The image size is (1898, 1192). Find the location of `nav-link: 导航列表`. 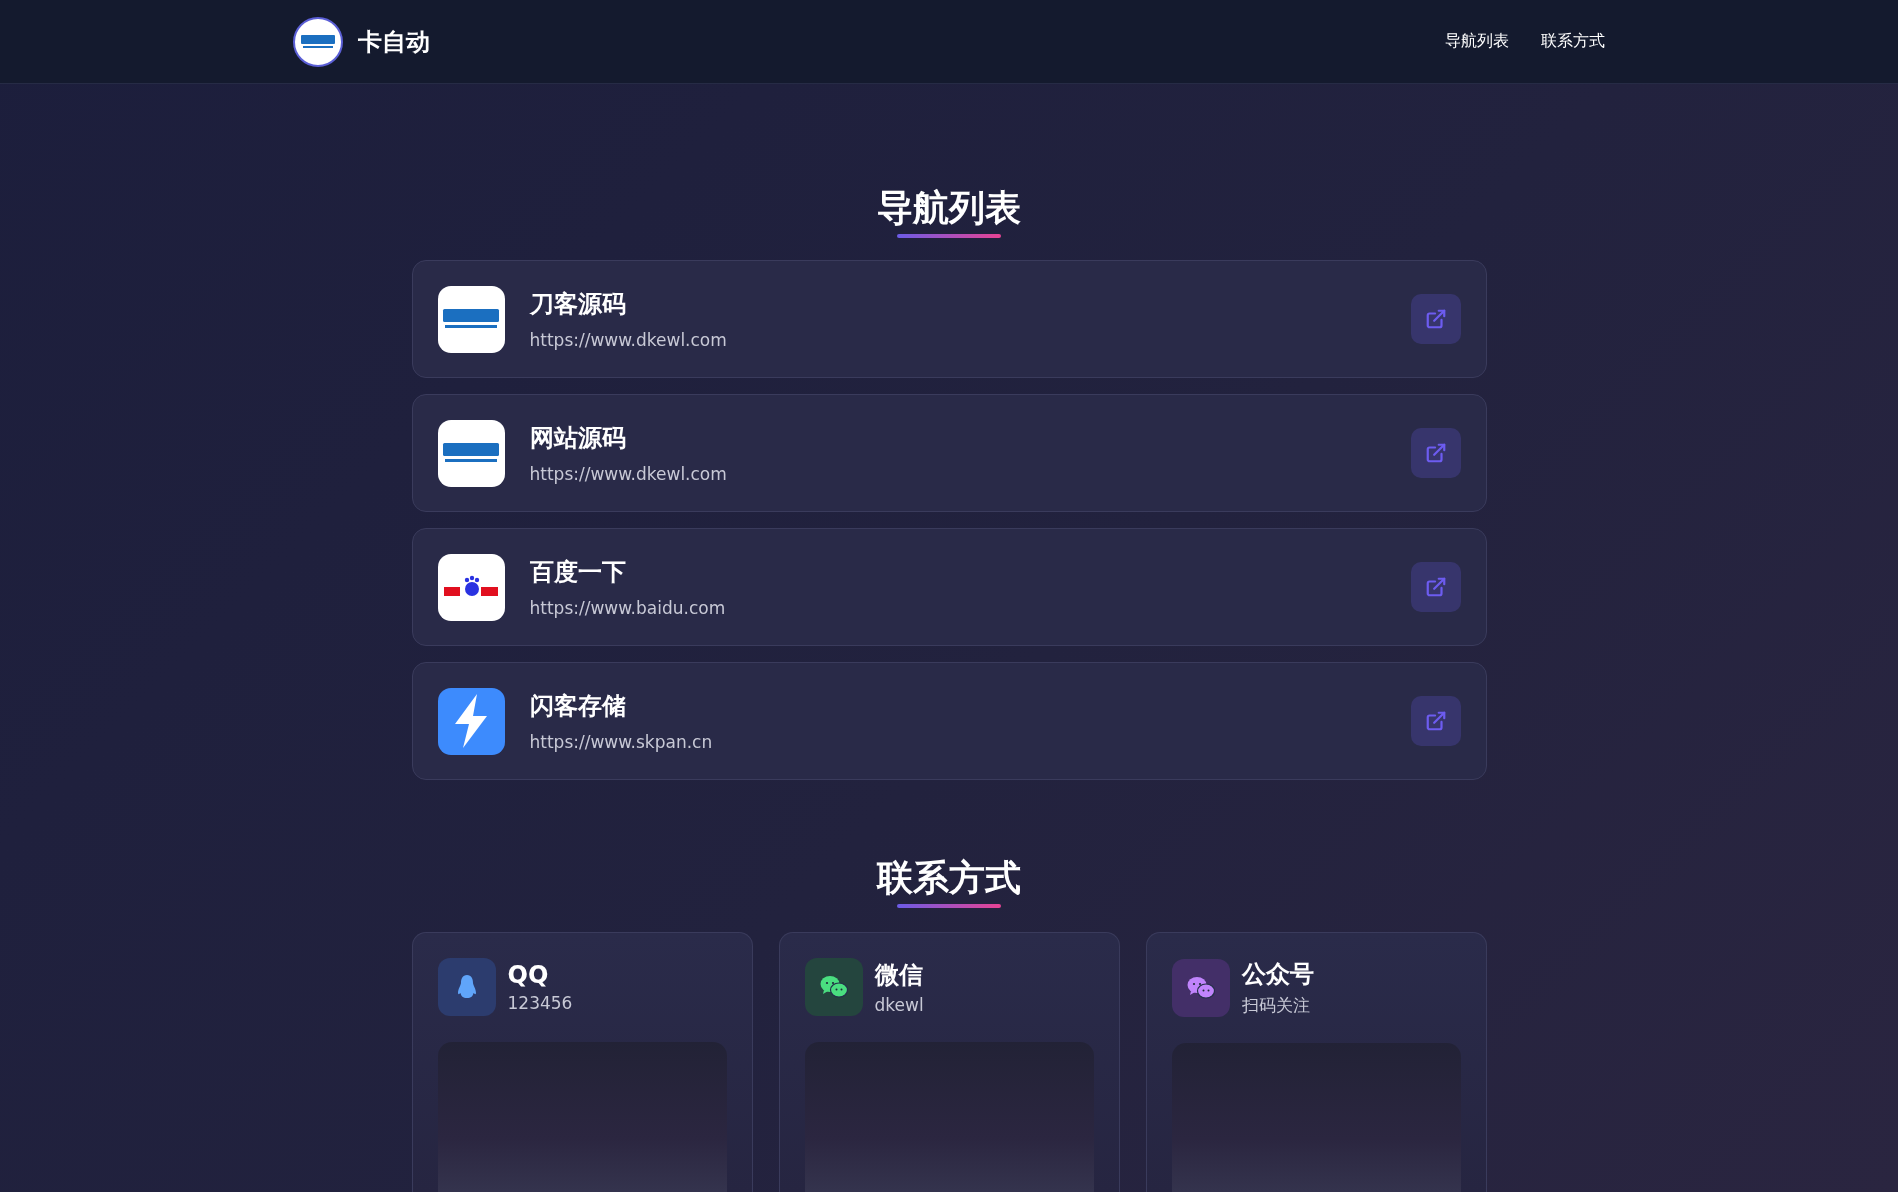

nav-link: 导航列表 is located at coordinates (1477, 41).